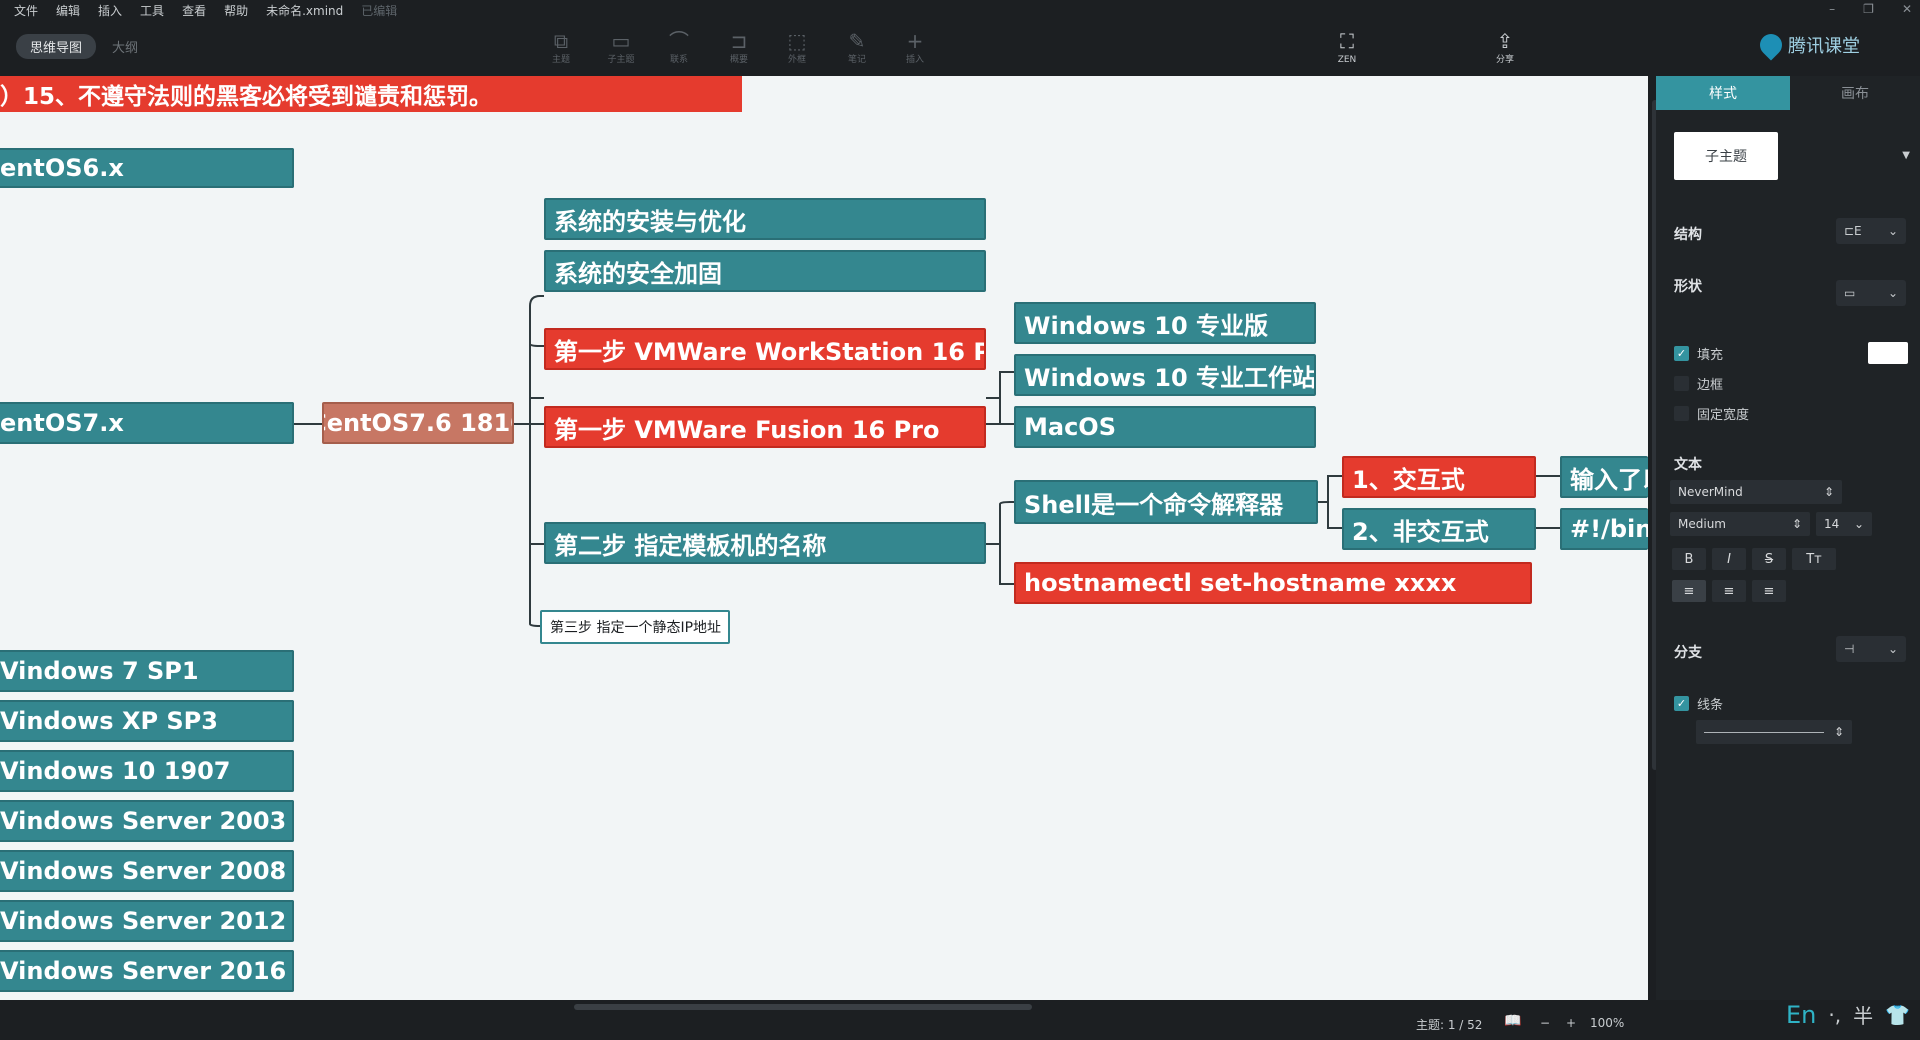  What do you see at coordinates (739, 47) in the screenshot?
I see `summary-button: ⊐ 概要` at bounding box center [739, 47].